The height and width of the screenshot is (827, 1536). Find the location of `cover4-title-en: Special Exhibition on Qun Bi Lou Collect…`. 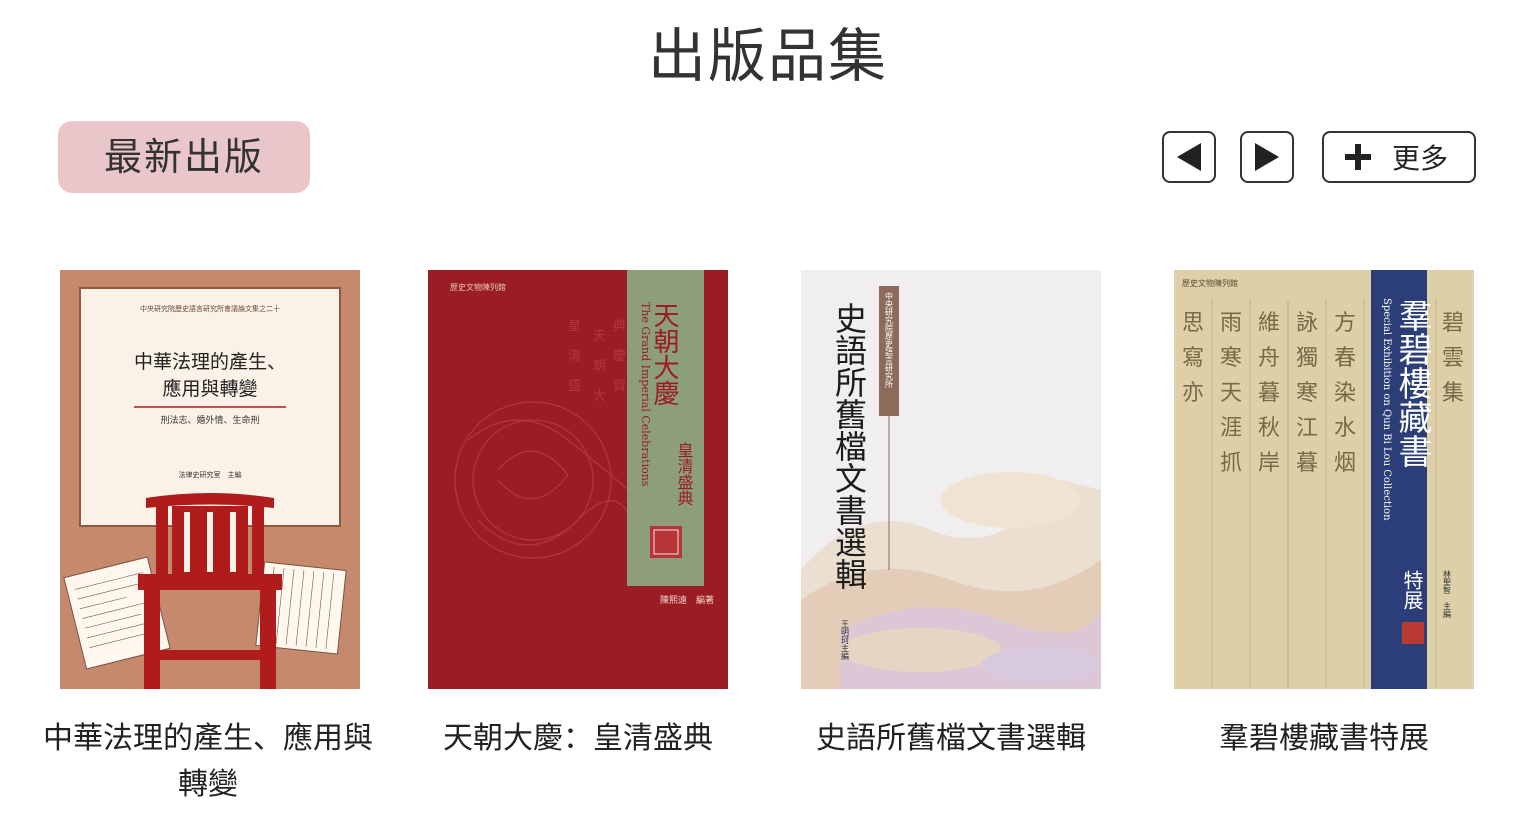

cover4-title-en: Special Exhibition on Qun Bi Lou Collect… is located at coordinates (1386, 409).